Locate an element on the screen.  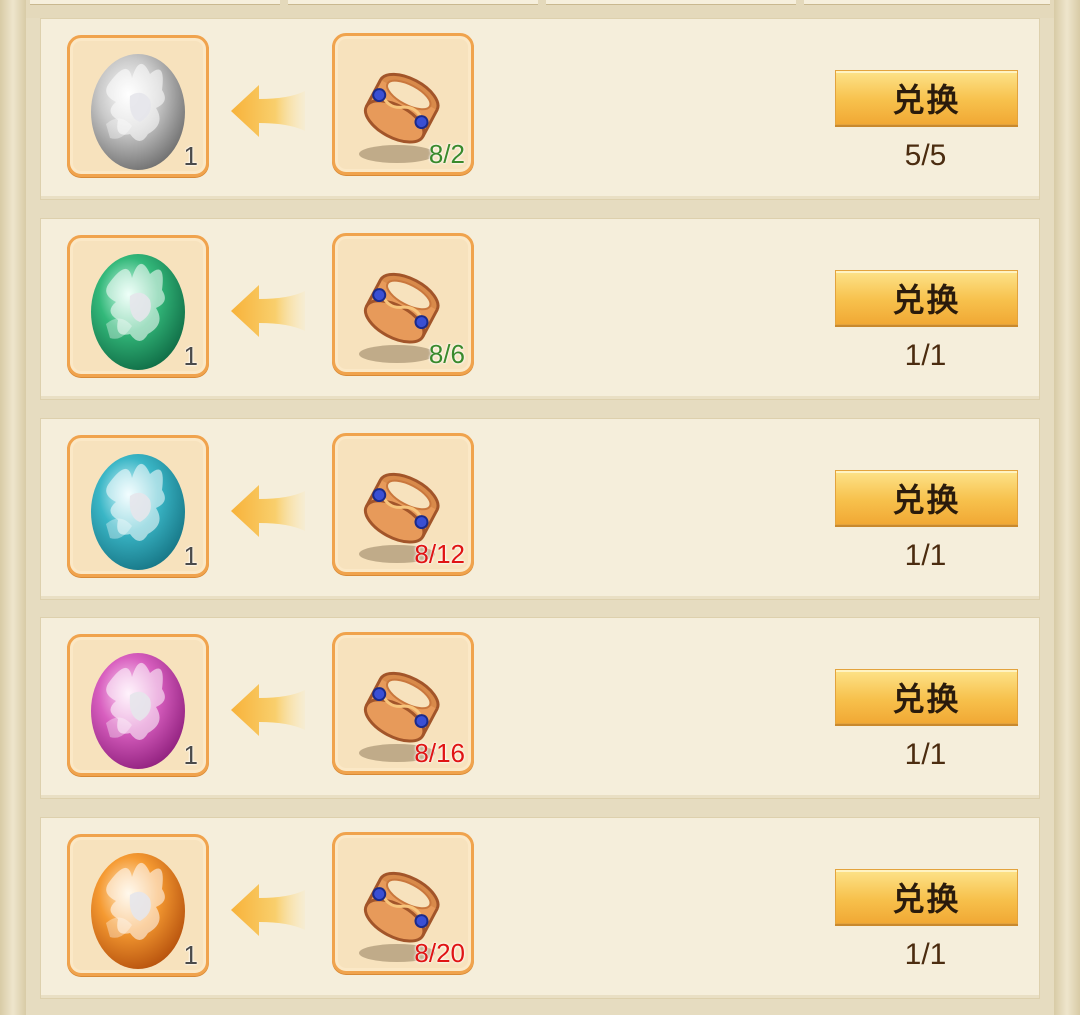
panel-left-border is located at coordinates (13, 507).